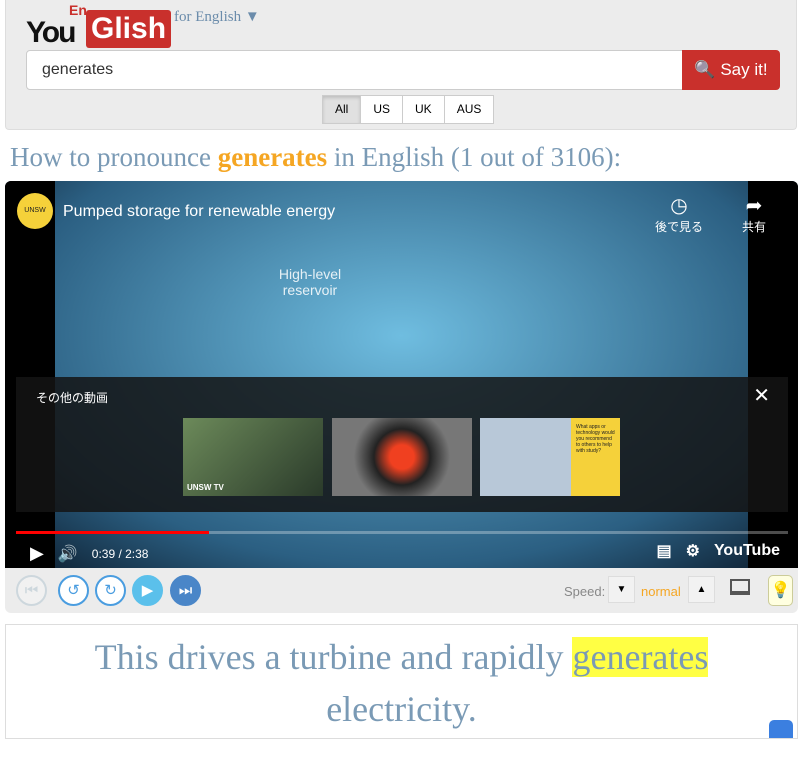 This screenshot has width=800, height=772. I want to click on caption-after: electricity., so click(401, 709).